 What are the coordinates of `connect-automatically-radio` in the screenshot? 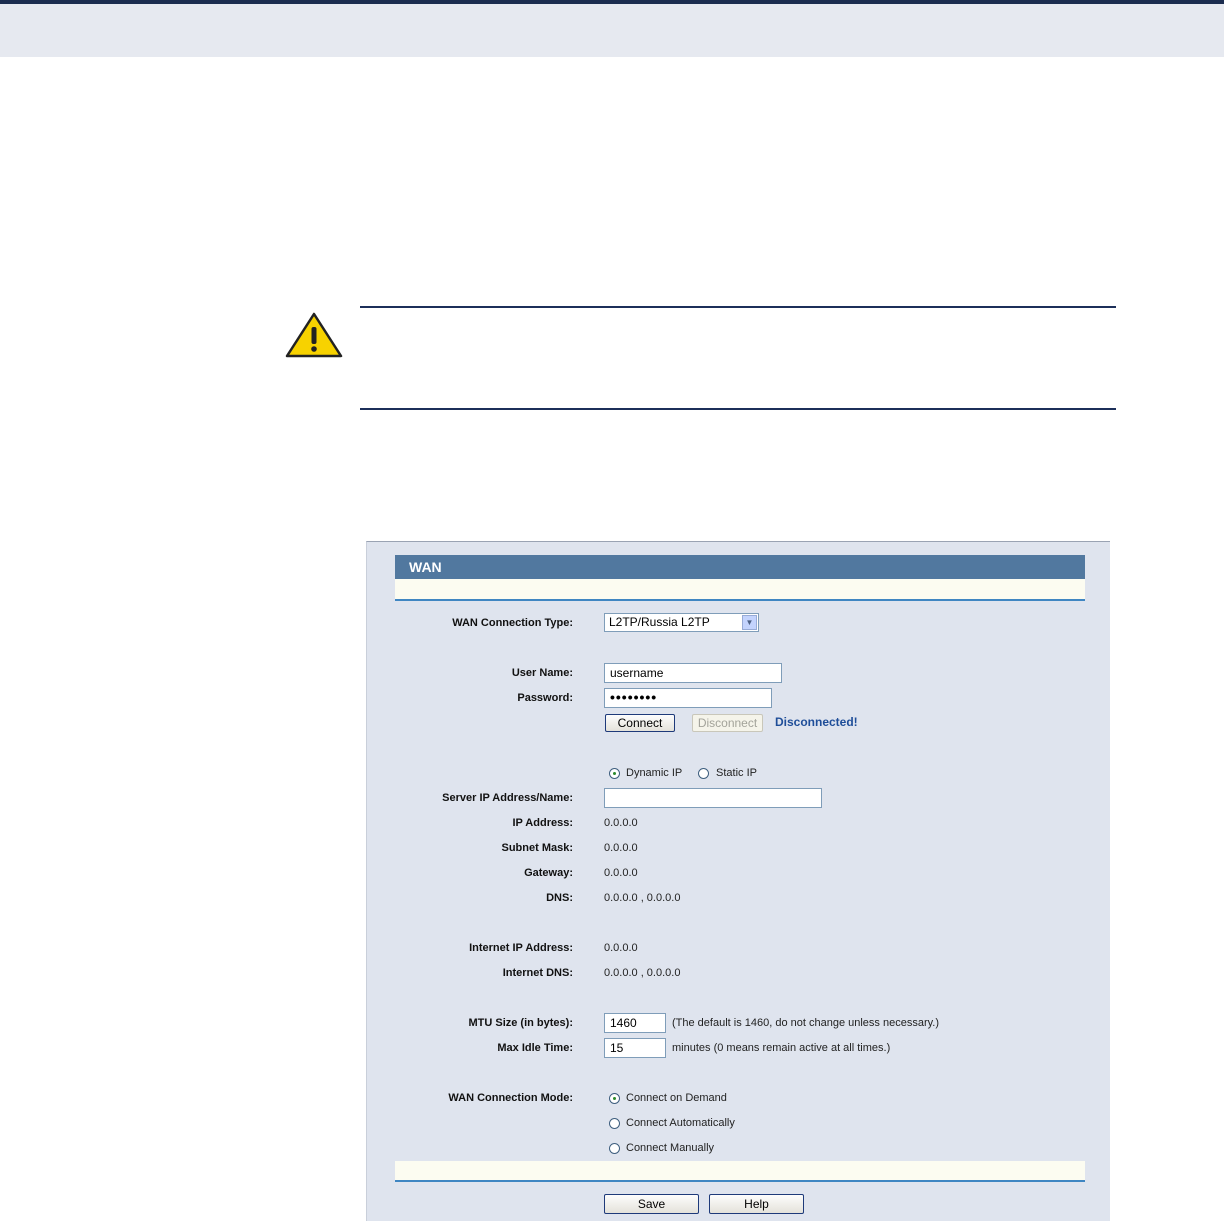 It's located at (614, 1123).